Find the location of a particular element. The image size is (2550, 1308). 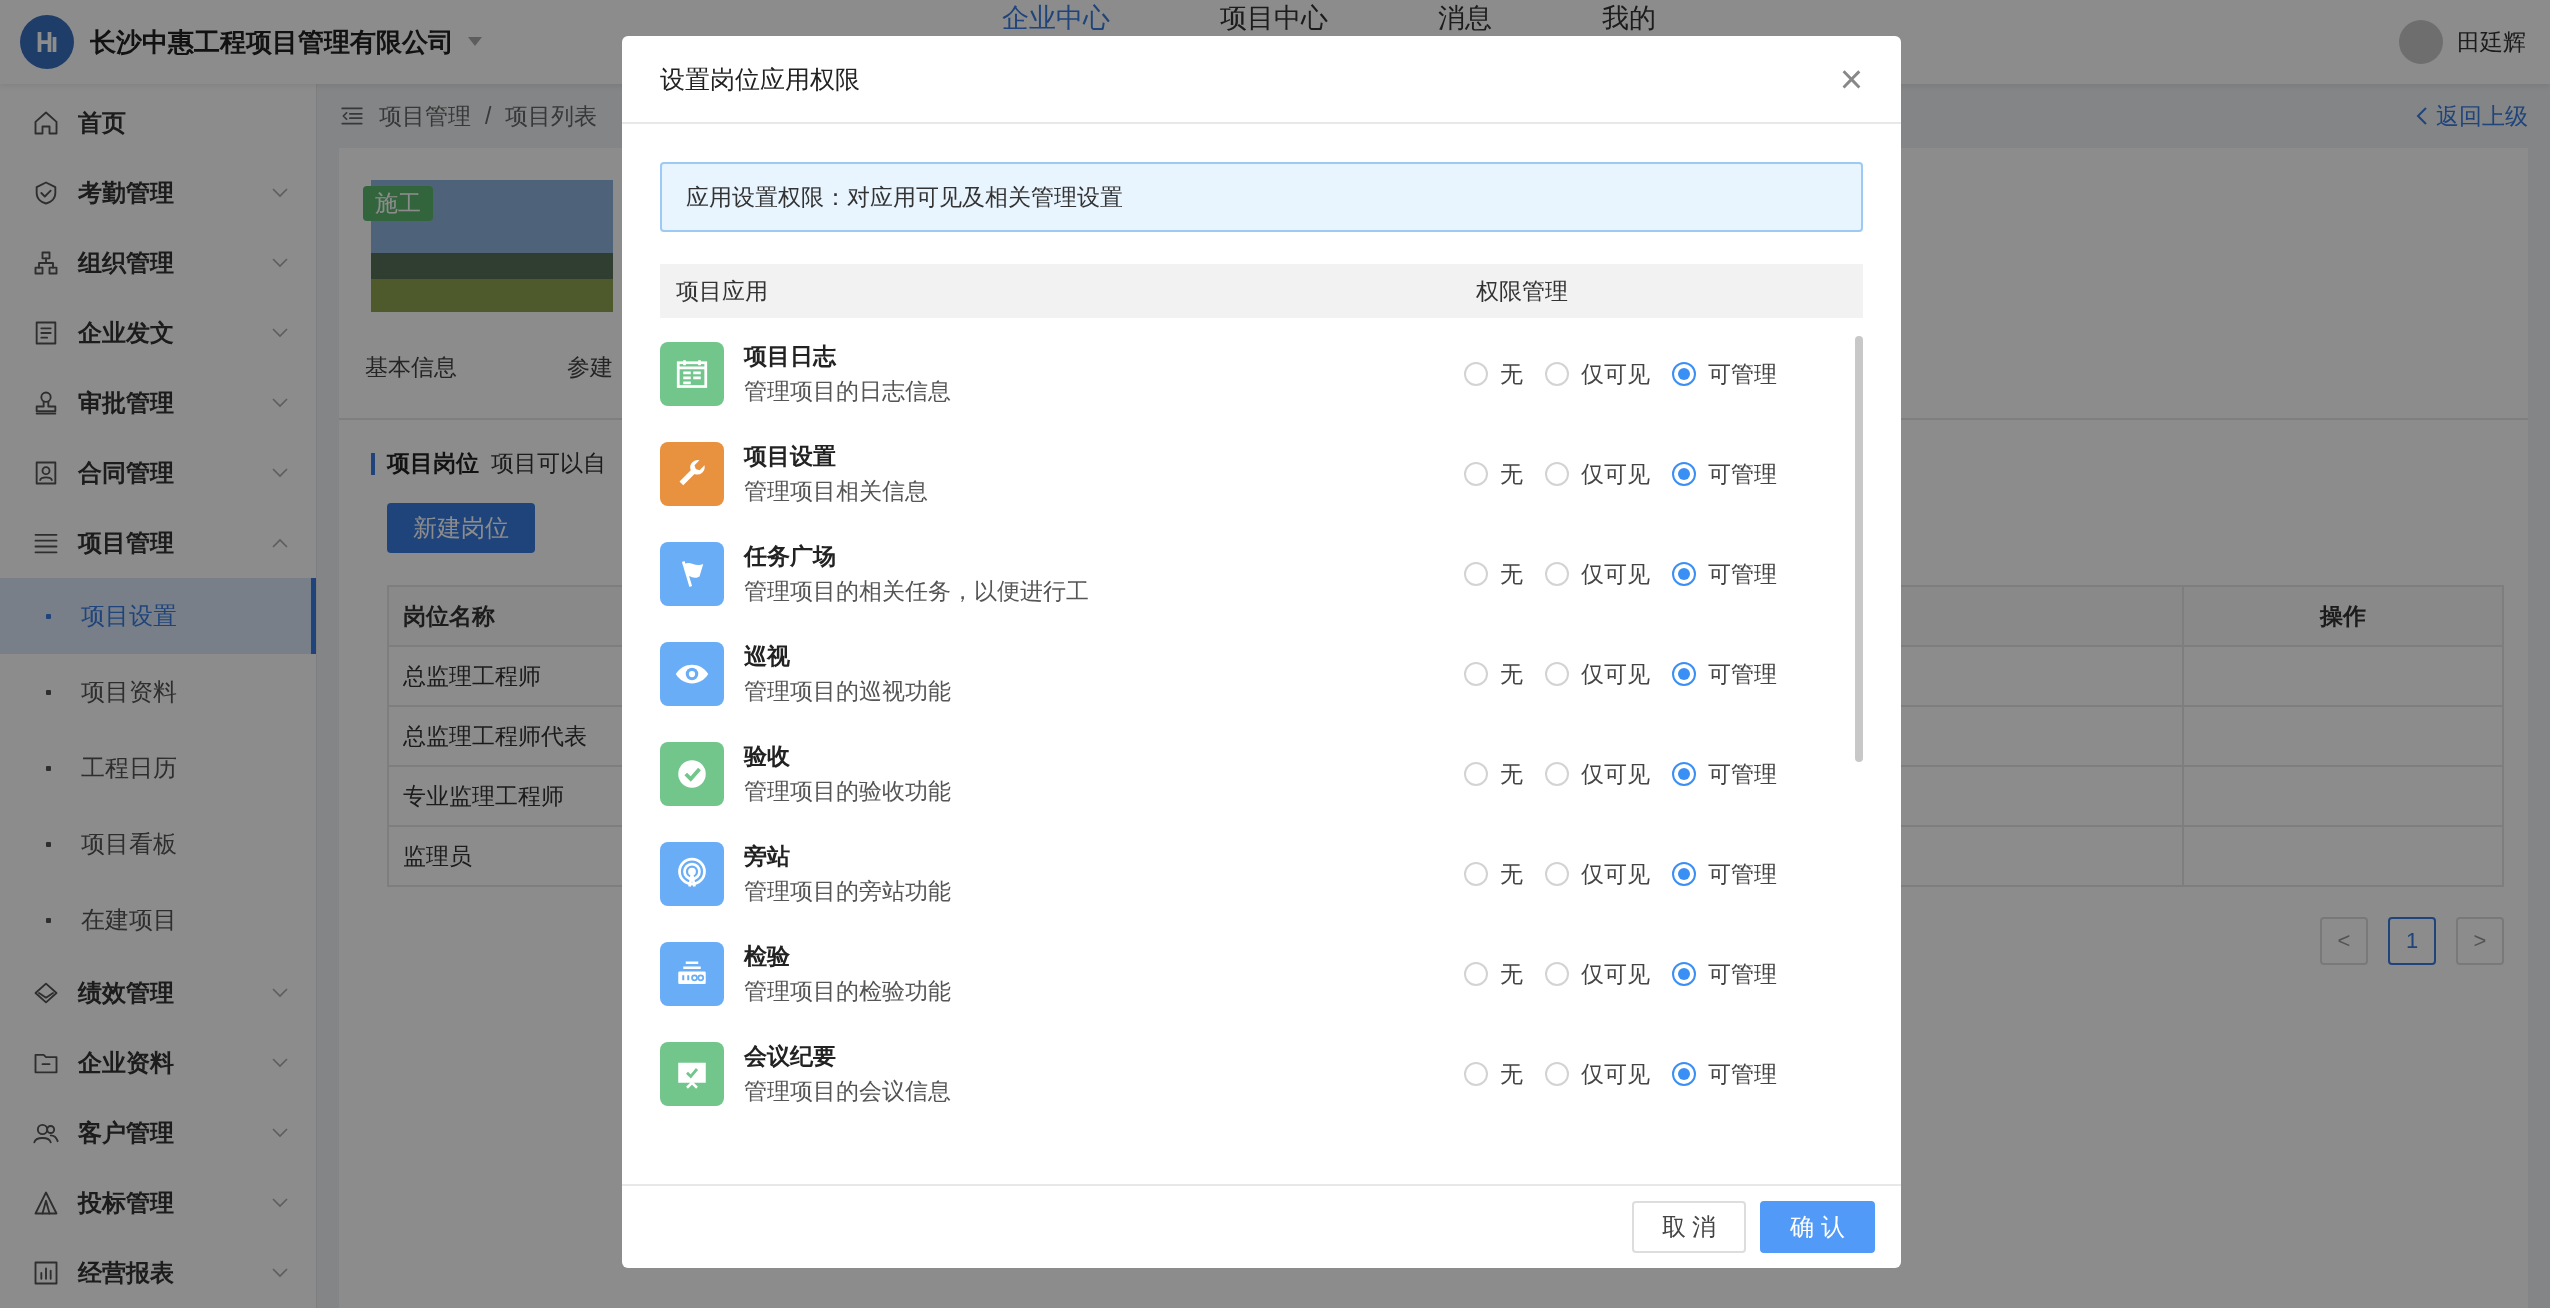

nav-tab: 消息 is located at coordinates (1465, 18).